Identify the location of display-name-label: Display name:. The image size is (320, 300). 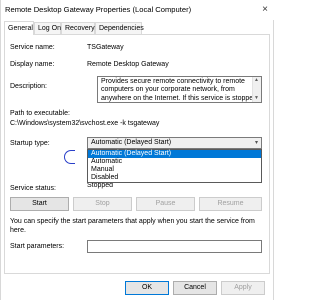
(32, 64).